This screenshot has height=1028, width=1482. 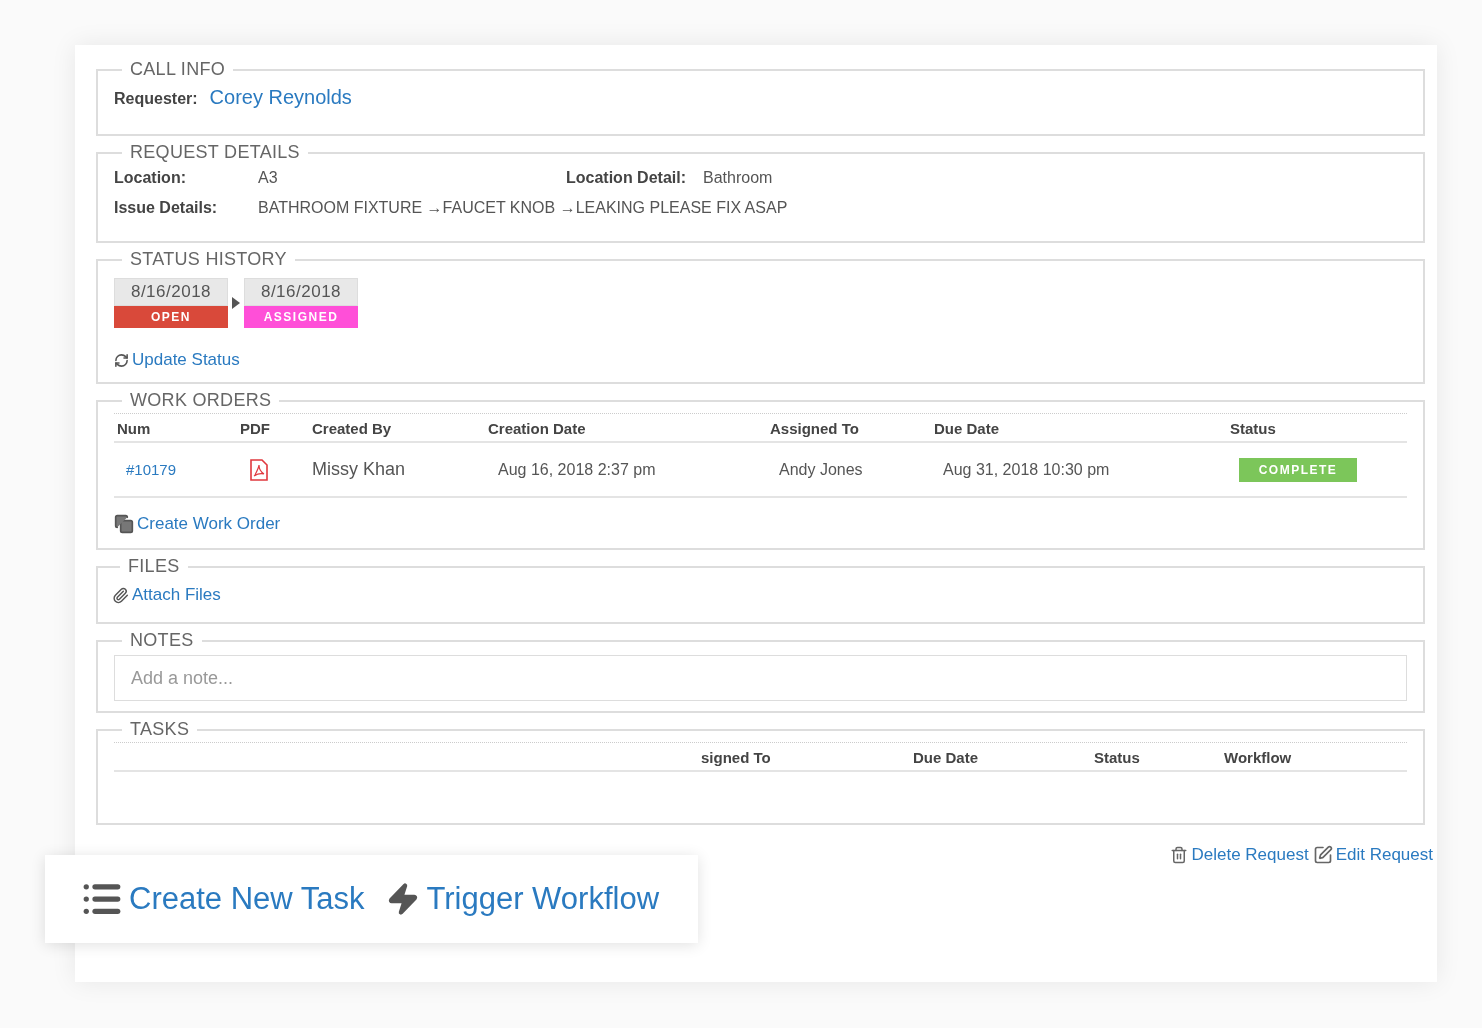 What do you see at coordinates (162, 640) in the screenshot?
I see `section-title: NOTES` at bounding box center [162, 640].